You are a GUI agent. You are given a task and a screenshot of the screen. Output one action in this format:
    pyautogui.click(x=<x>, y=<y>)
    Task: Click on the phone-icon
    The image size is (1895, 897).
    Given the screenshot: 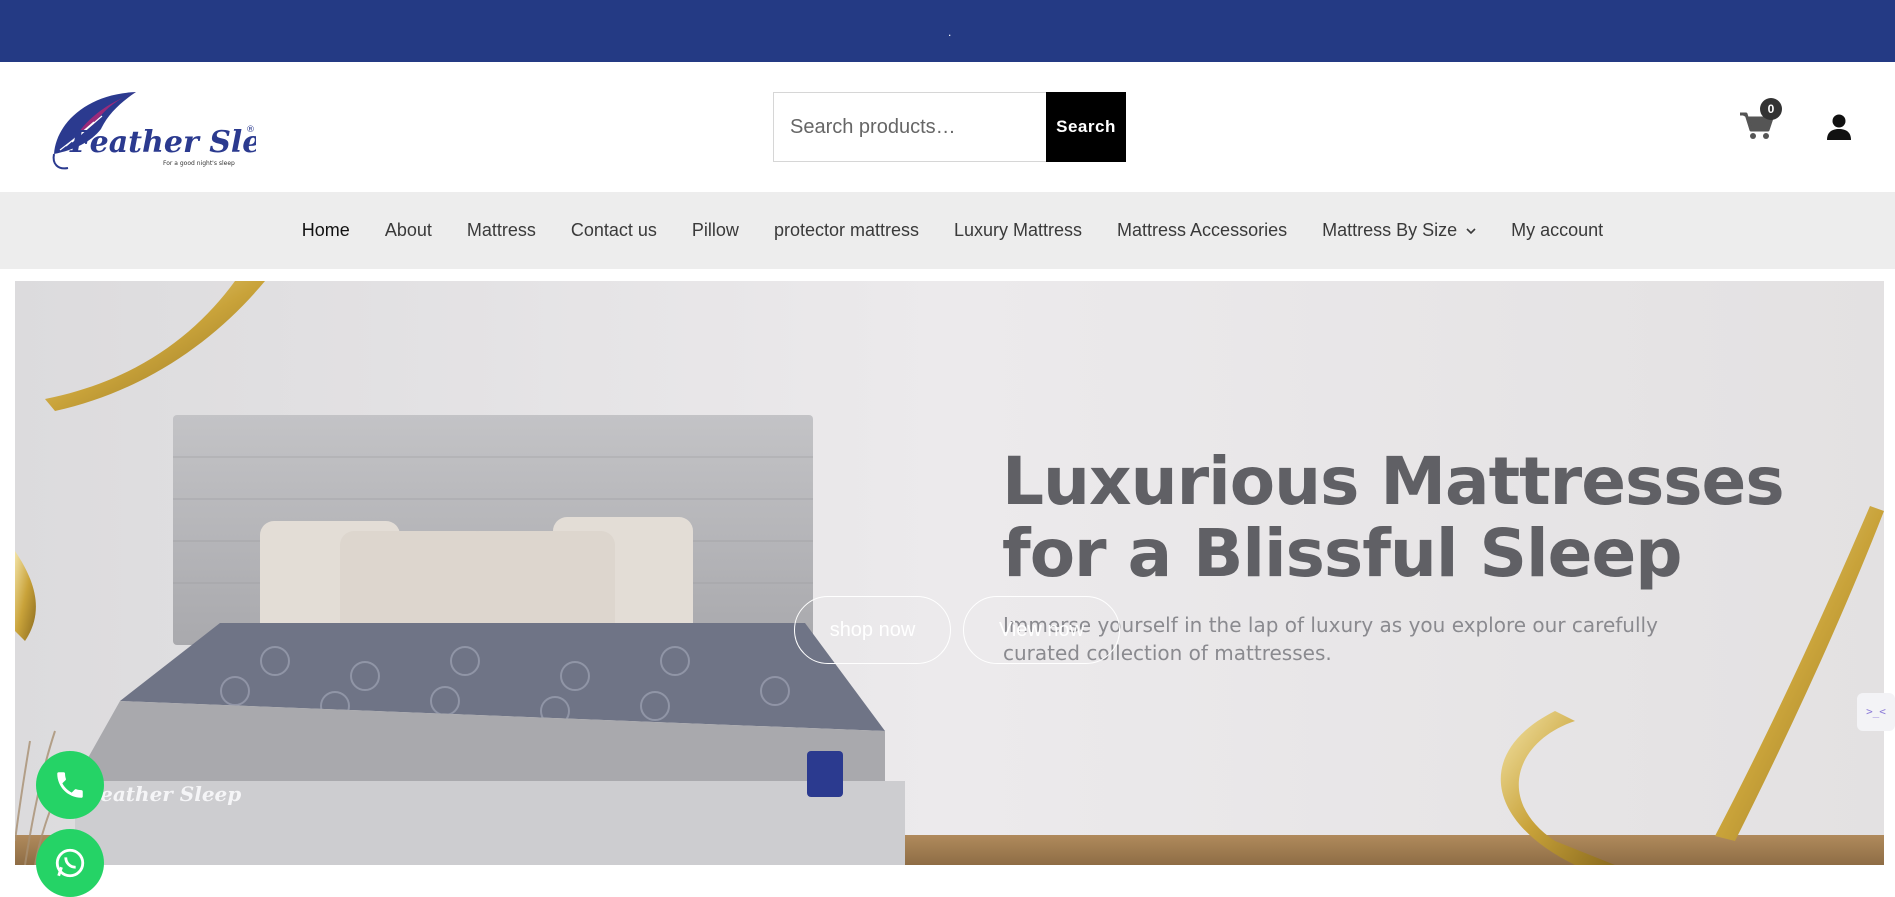 What is the action you would take?
    pyautogui.click(x=70, y=785)
    